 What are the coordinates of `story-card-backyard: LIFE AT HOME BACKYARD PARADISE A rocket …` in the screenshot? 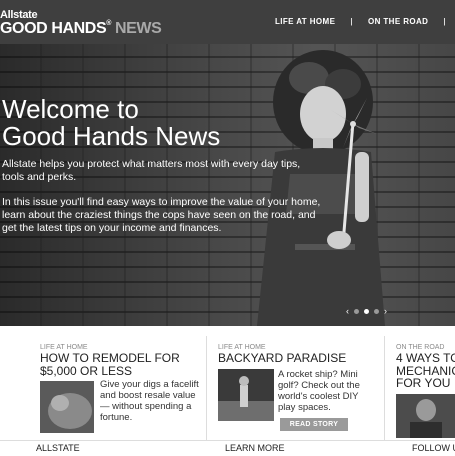 It's located at (298, 383).